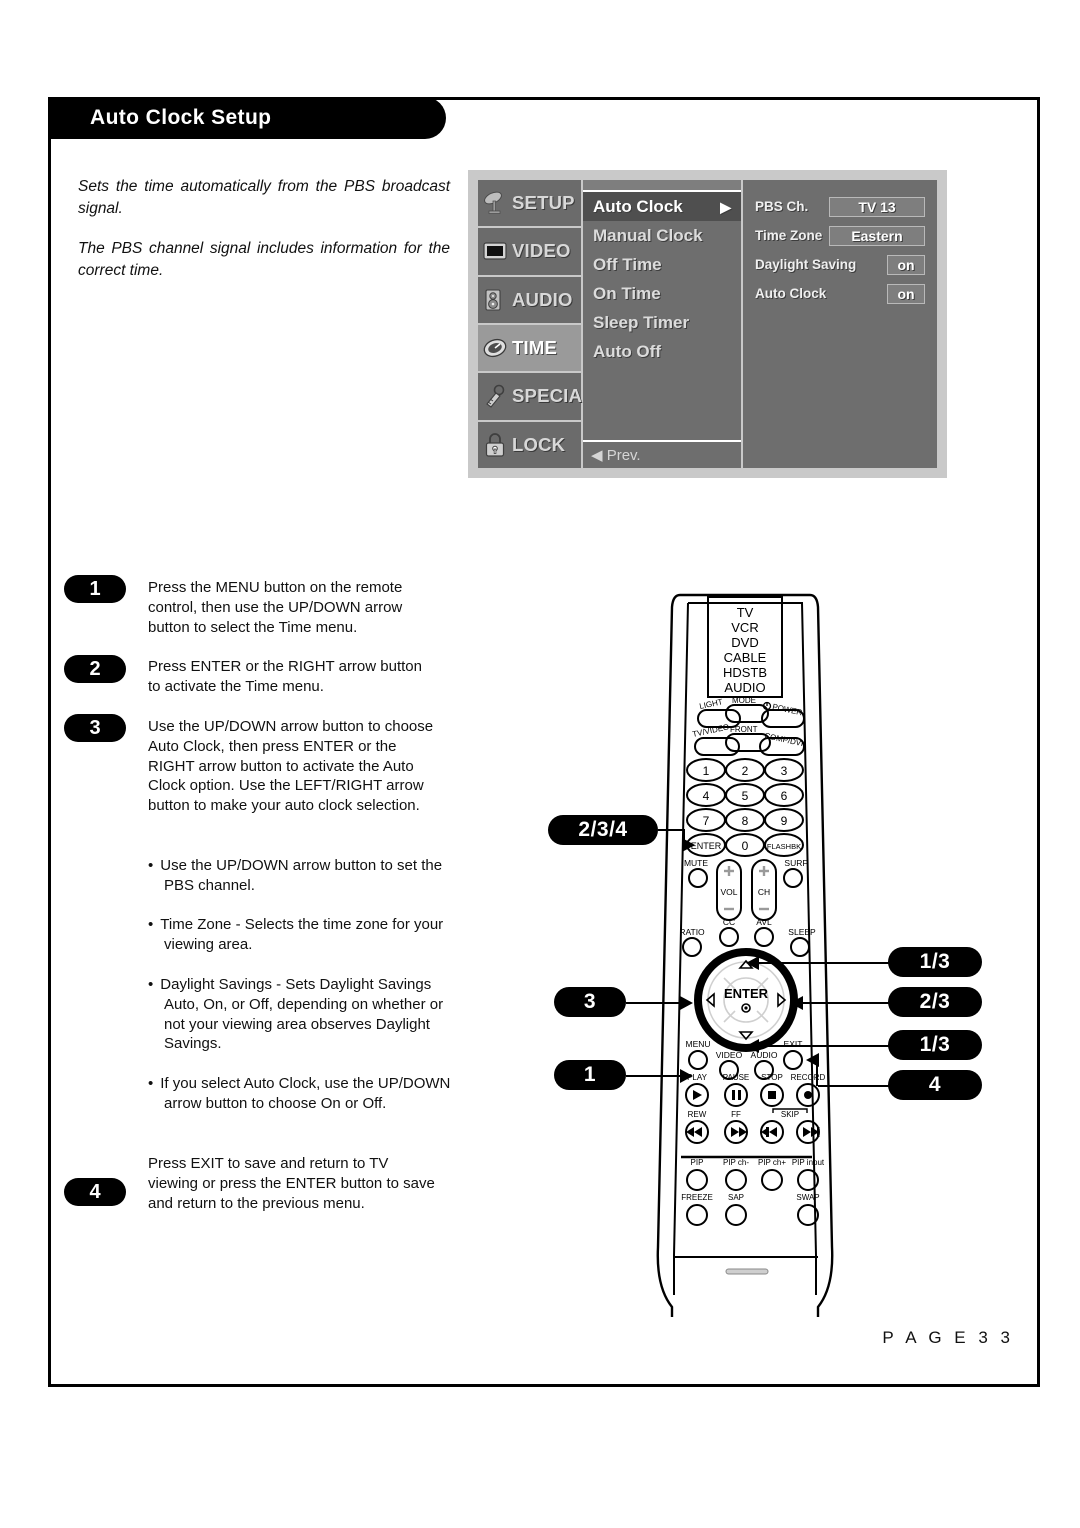  Describe the element at coordinates (706, 796) in the screenshot. I see `svg-text: 4` at that location.